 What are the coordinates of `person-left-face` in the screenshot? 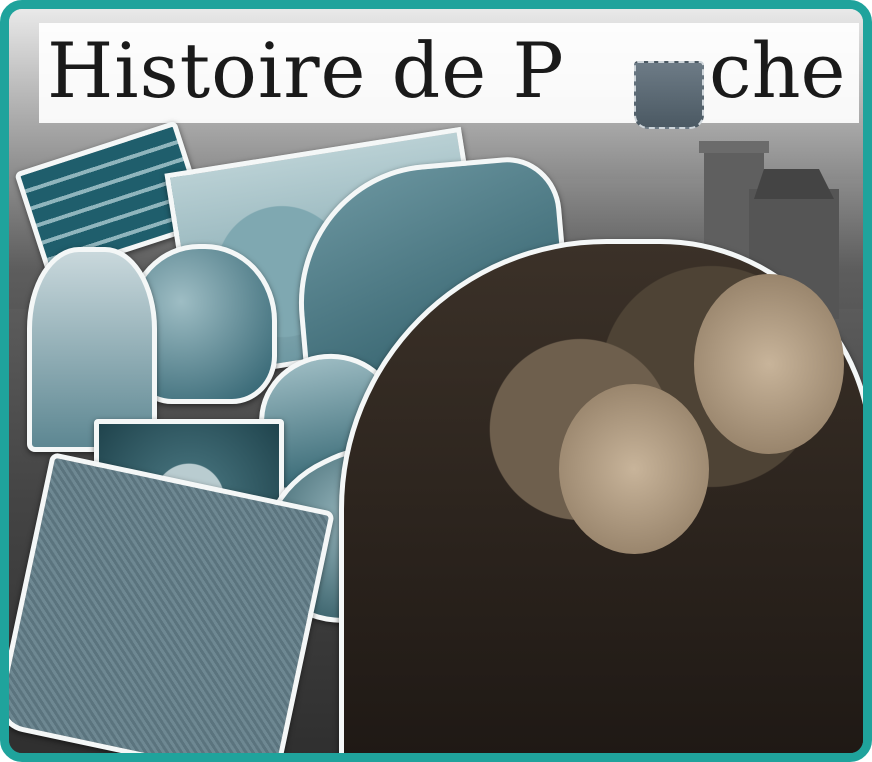 It's located at (634, 469).